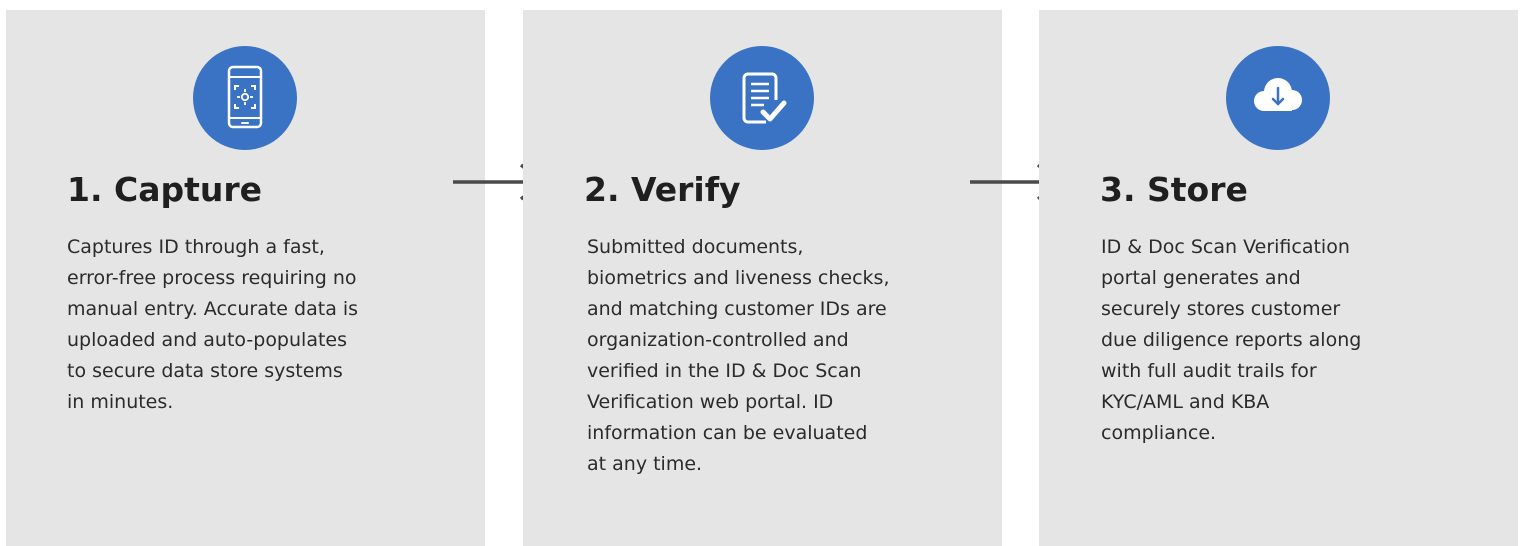  I want to click on description-line: securely stores customer, so click(1221, 309).